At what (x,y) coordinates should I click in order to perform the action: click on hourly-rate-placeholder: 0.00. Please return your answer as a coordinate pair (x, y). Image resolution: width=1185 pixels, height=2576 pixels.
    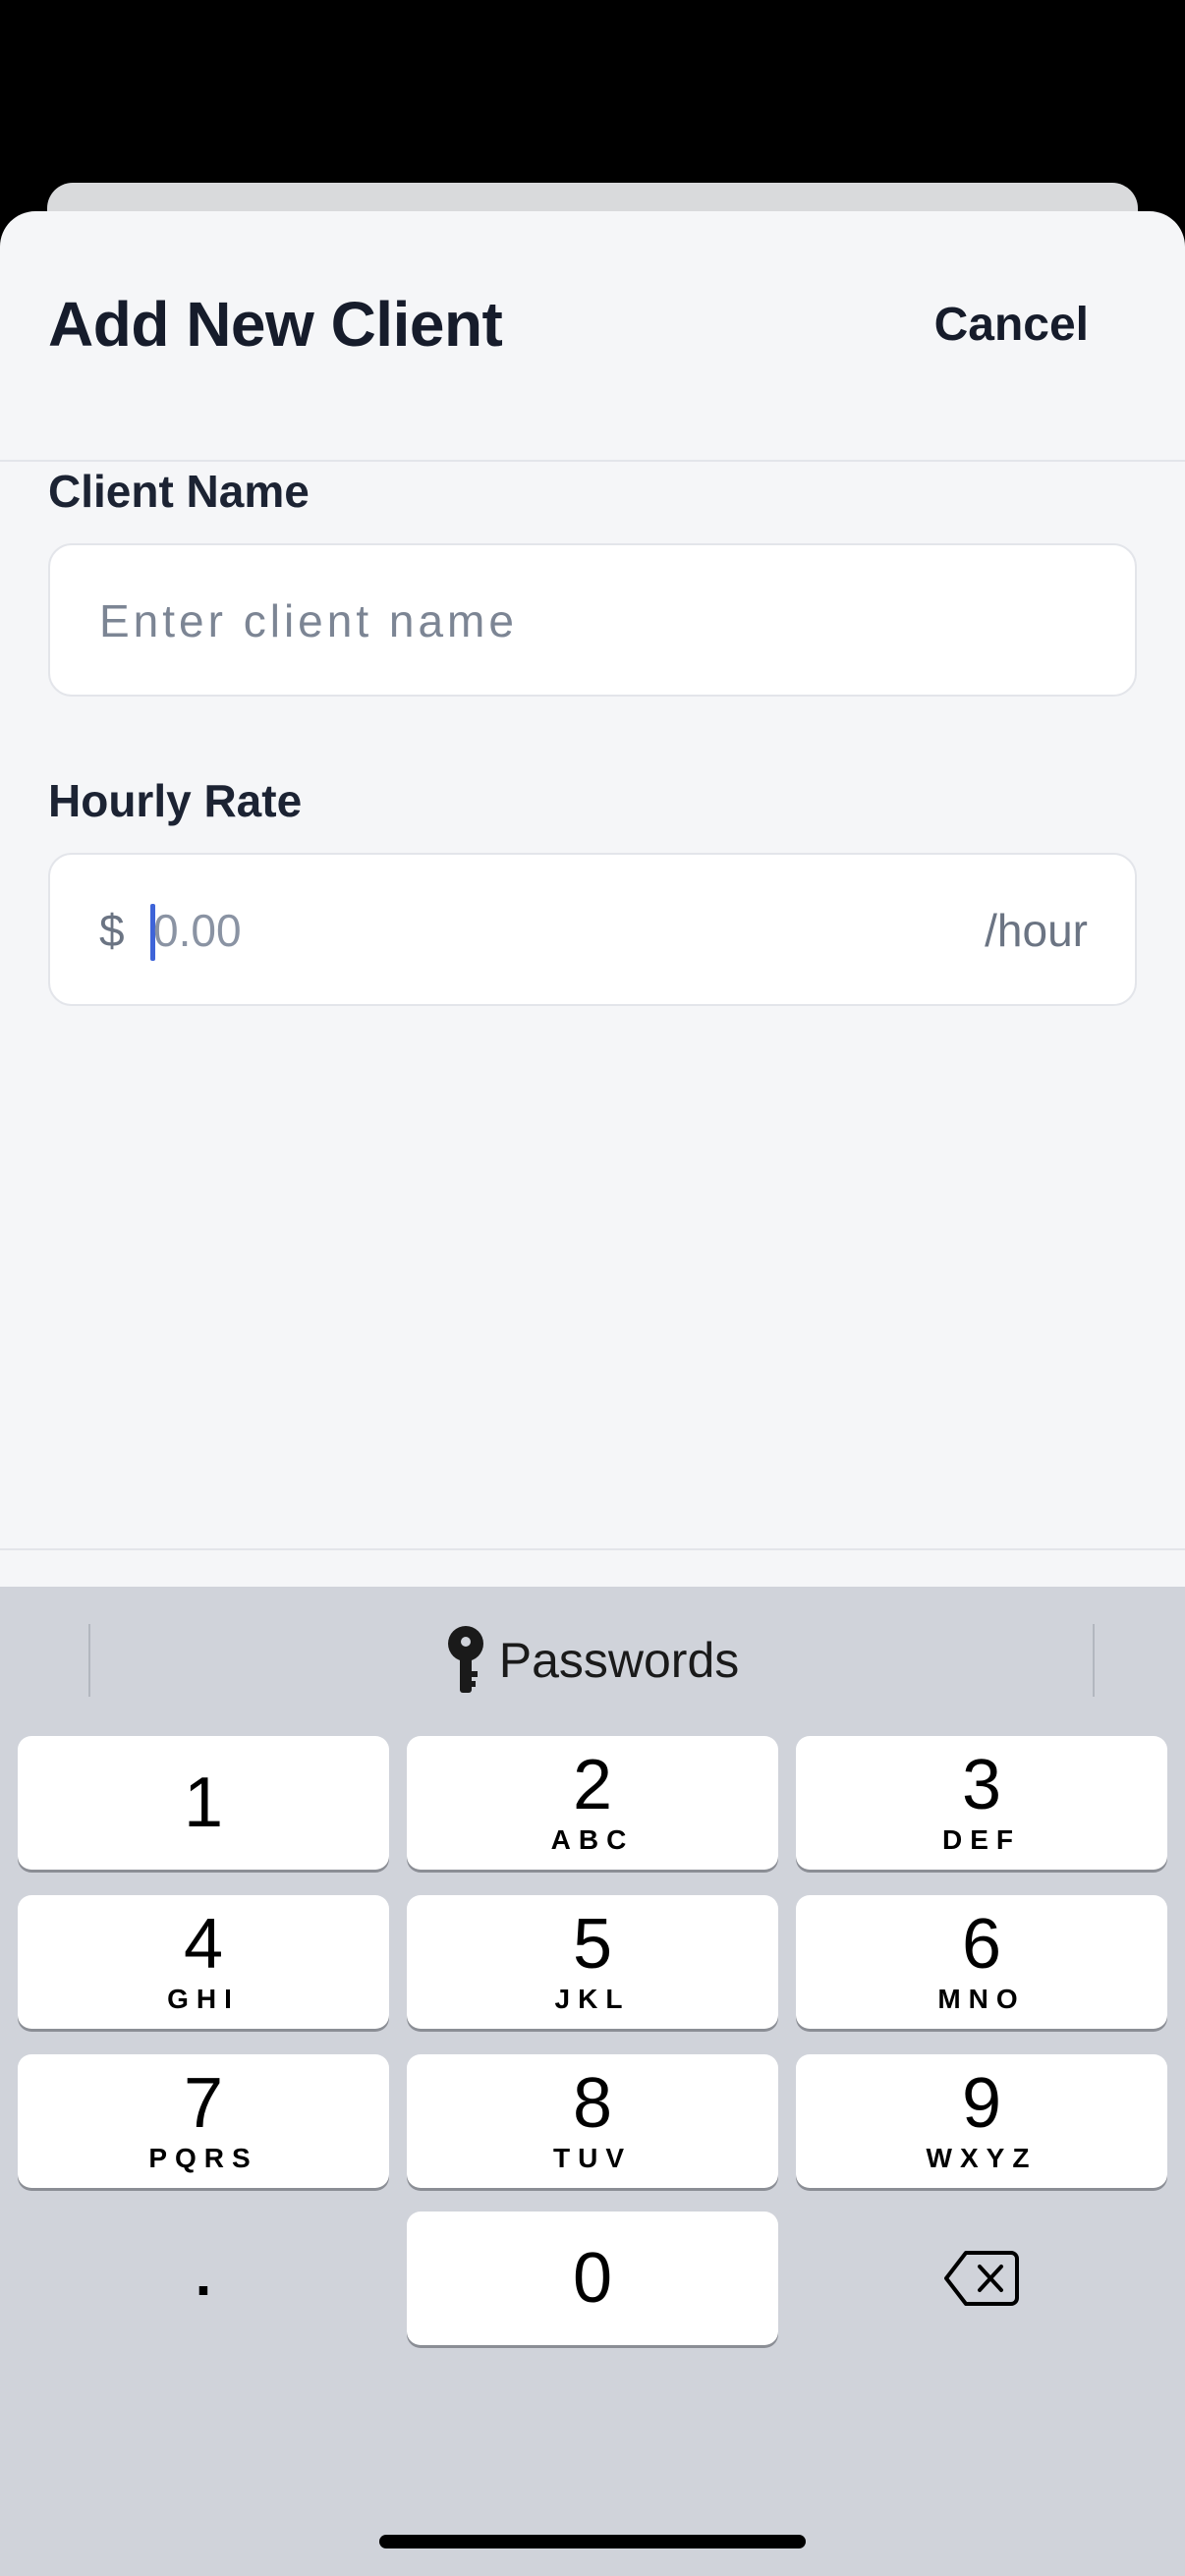
    Looking at the image, I should click on (198, 930).